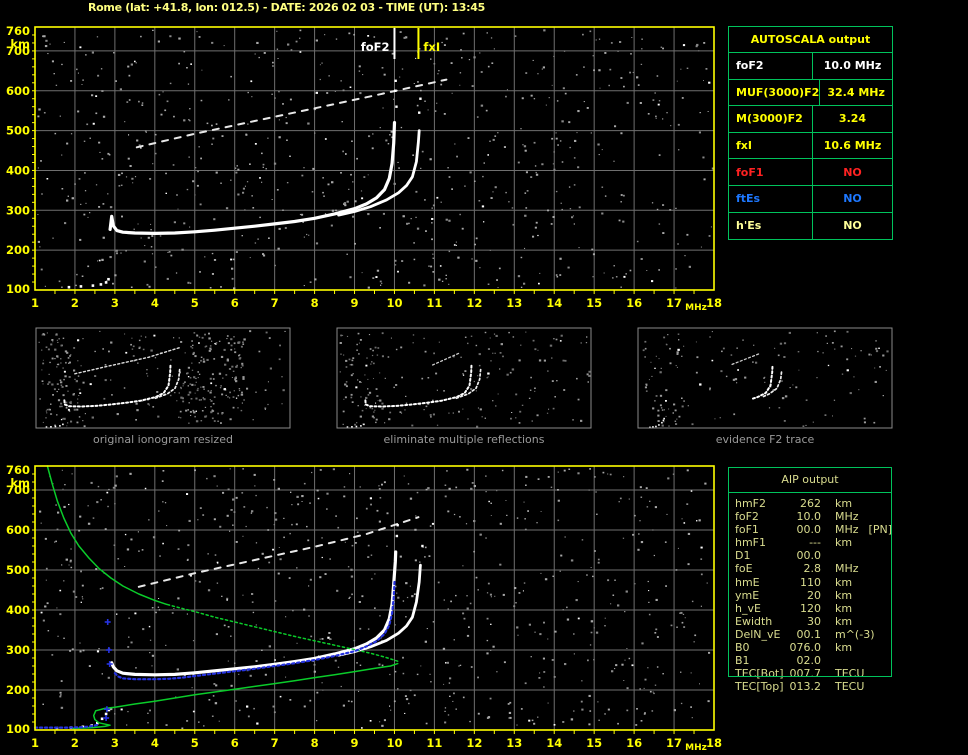  What do you see at coordinates (434, 743) in the screenshot?
I see `x-tick-label: 11` at bounding box center [434, 743].